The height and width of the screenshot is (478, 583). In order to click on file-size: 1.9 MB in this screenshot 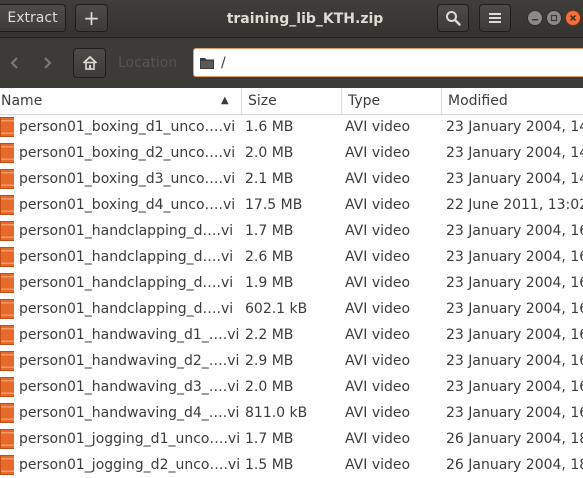, I will do `click(269, 283)`.